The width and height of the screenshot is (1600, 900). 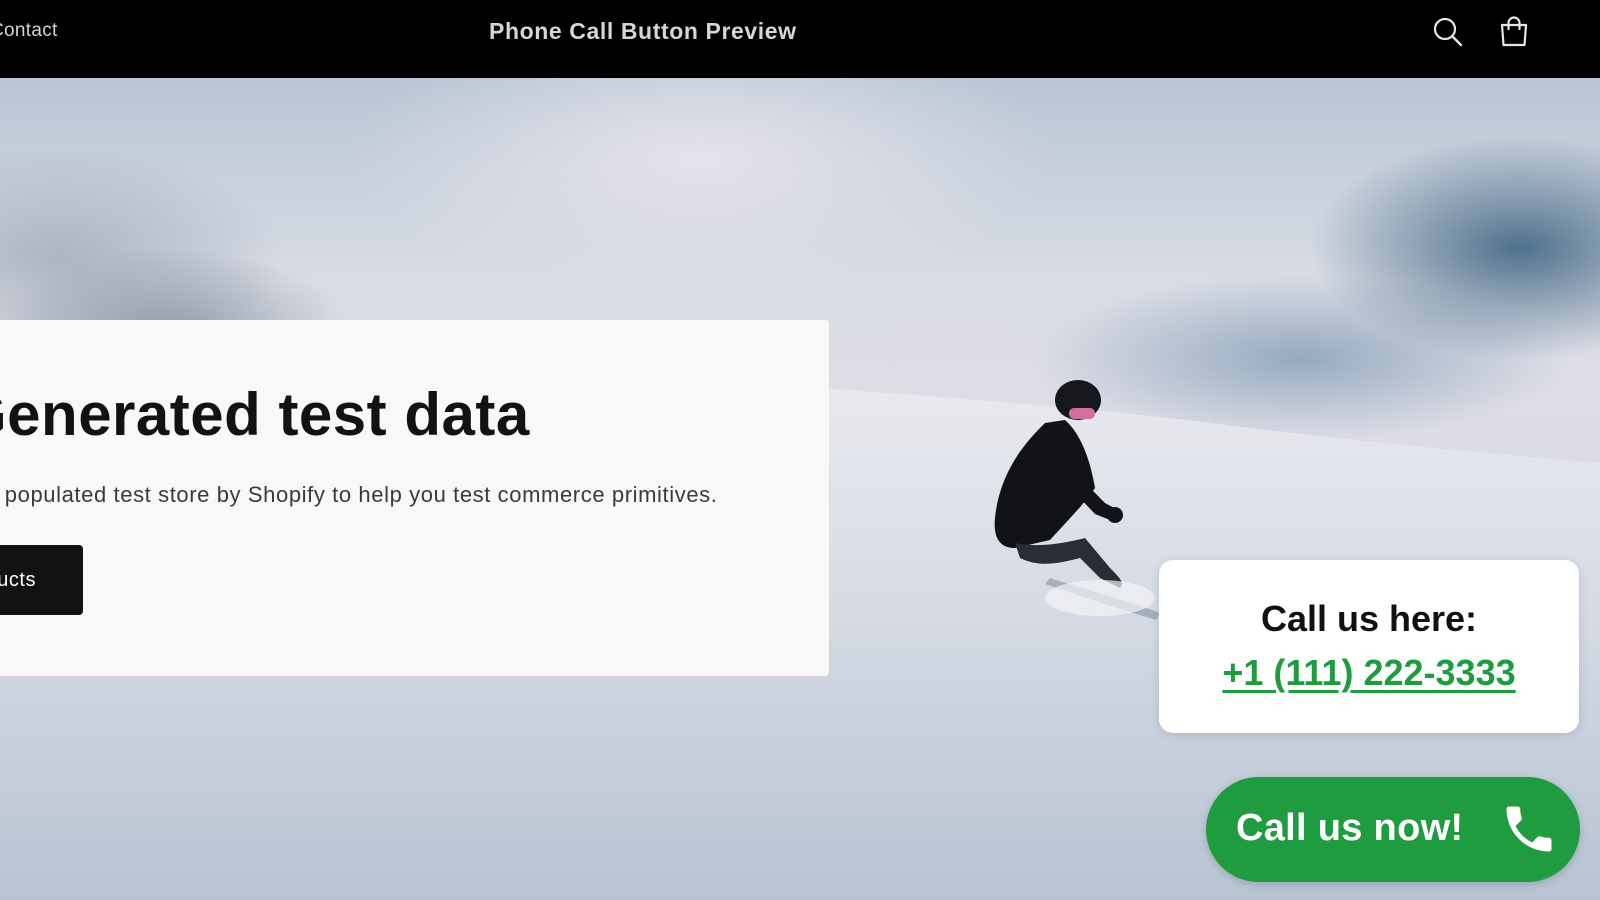 I want to click on call-info-card: Call us here: +1 (111) 222-3333, so click(x=1369, y=646).